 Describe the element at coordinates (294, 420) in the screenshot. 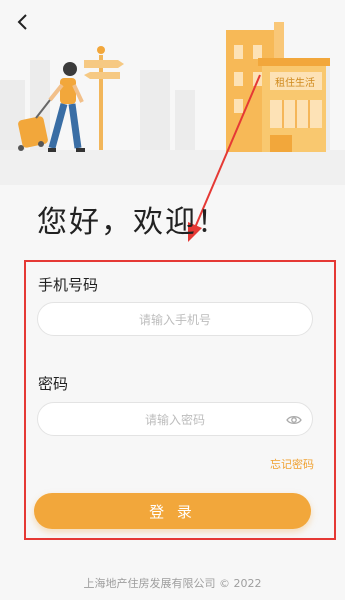

I see `eye-icon` at that location.